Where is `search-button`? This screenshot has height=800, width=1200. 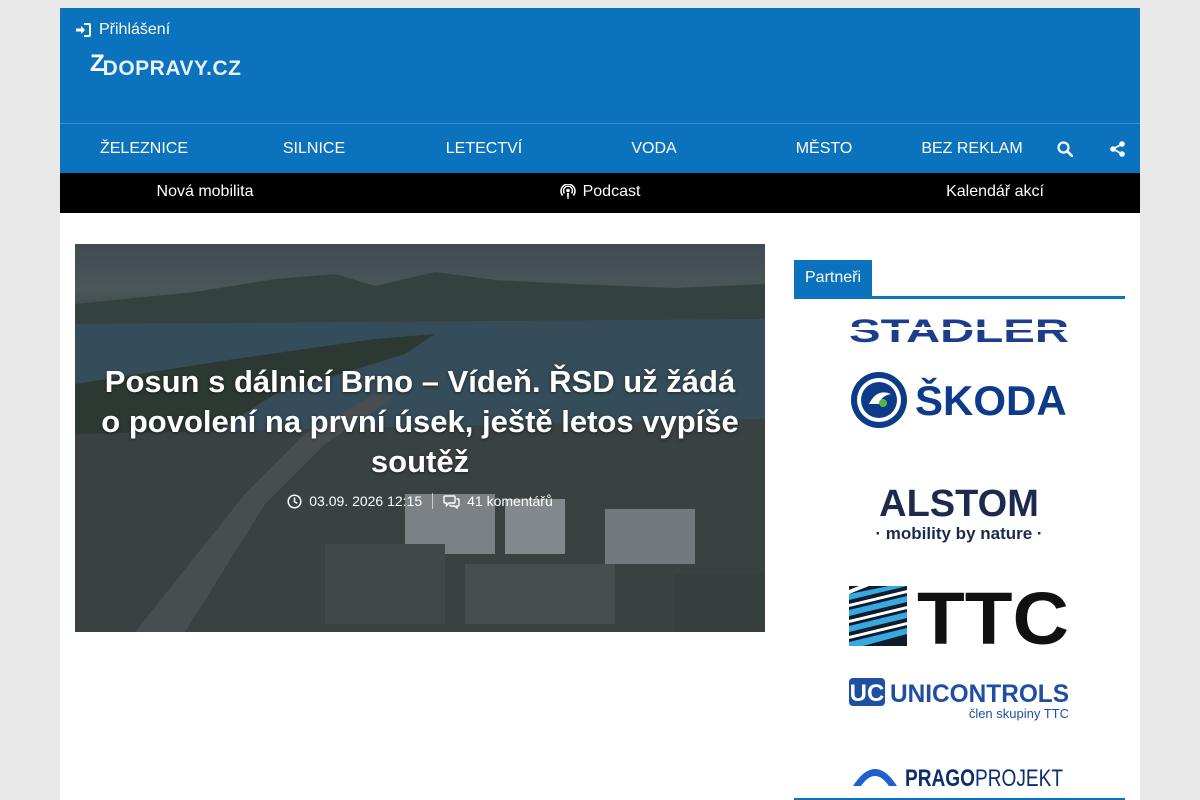
search-button is located at coordinates (1065, 148).